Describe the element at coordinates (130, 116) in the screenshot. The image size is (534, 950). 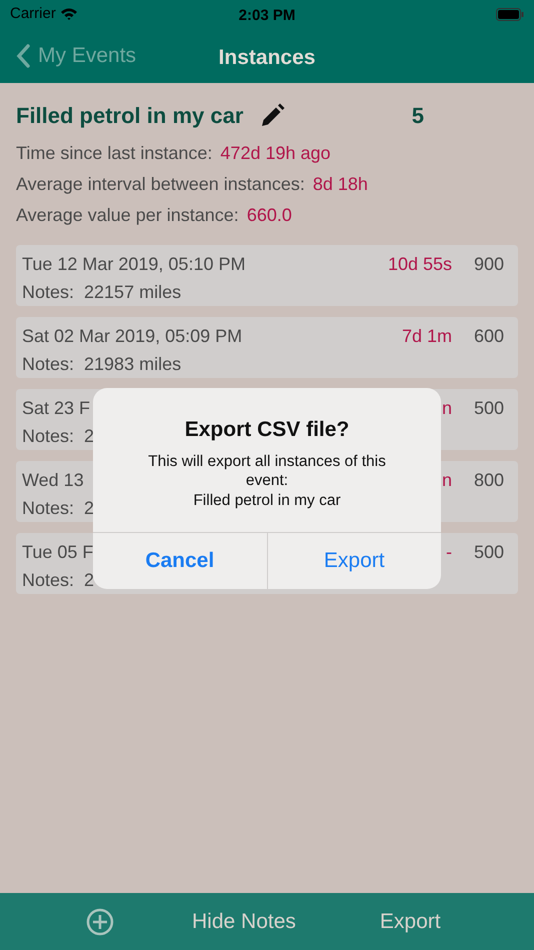
I see `event-title: Filled petrol in my car` at that location.